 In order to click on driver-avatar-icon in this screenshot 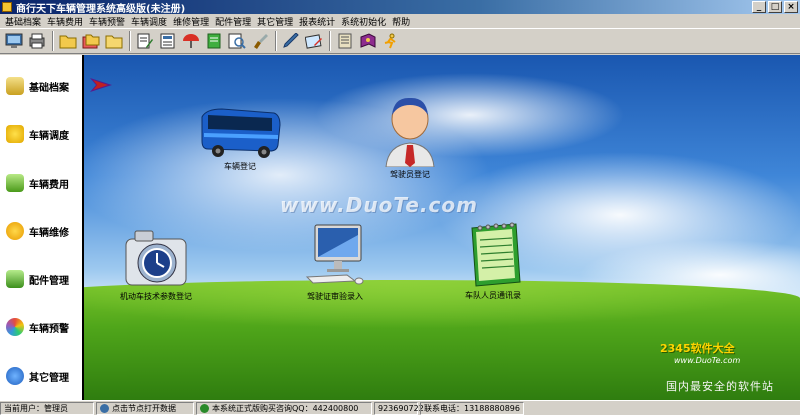, I will do `click(410, 132)`.